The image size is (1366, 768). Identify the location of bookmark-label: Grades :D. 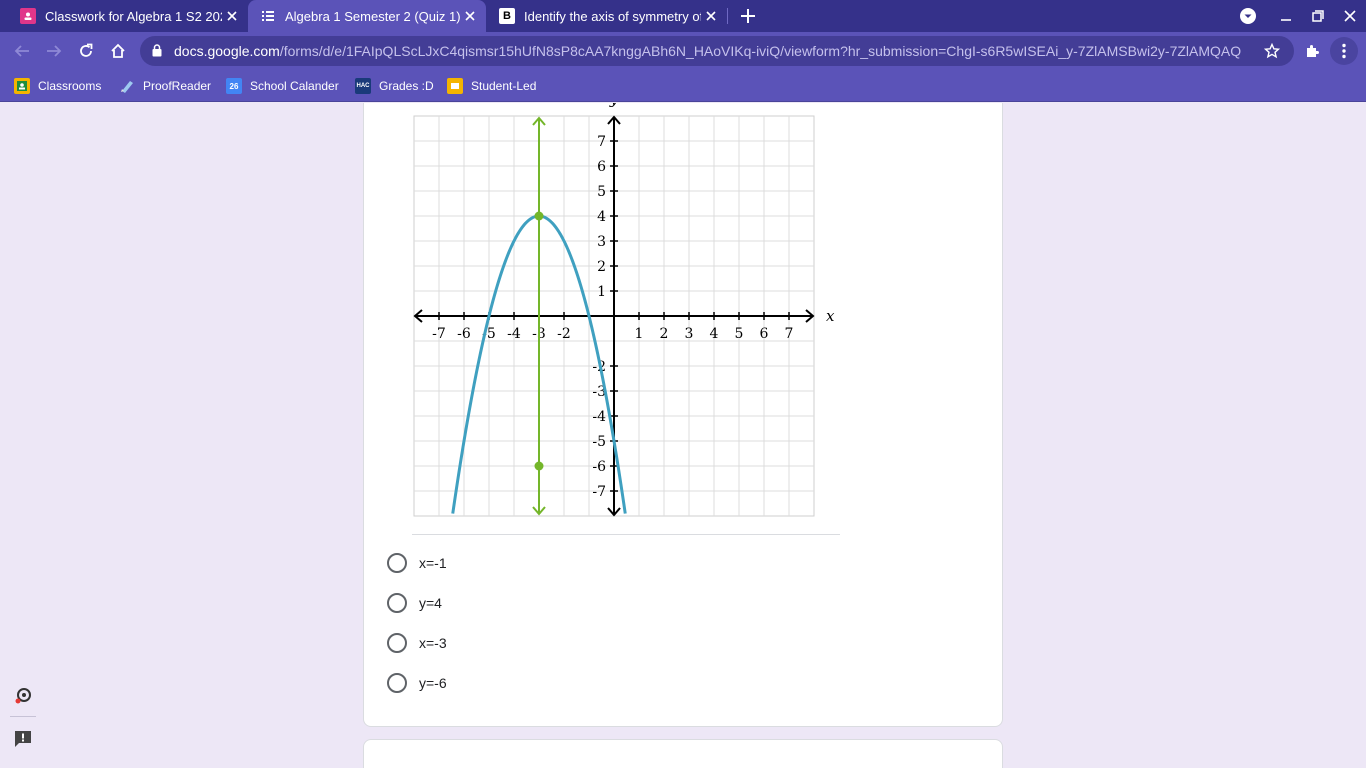
(406, 86).